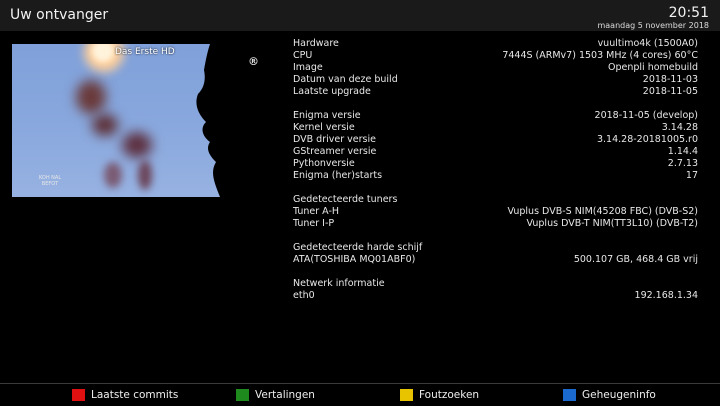 The image size is (720, 406). What do you see at coordinates (495, 127) in the screenshot?
I see `info-row-kernel-version: Kernel versie 3.14.28` at bounding box center [495, 127].